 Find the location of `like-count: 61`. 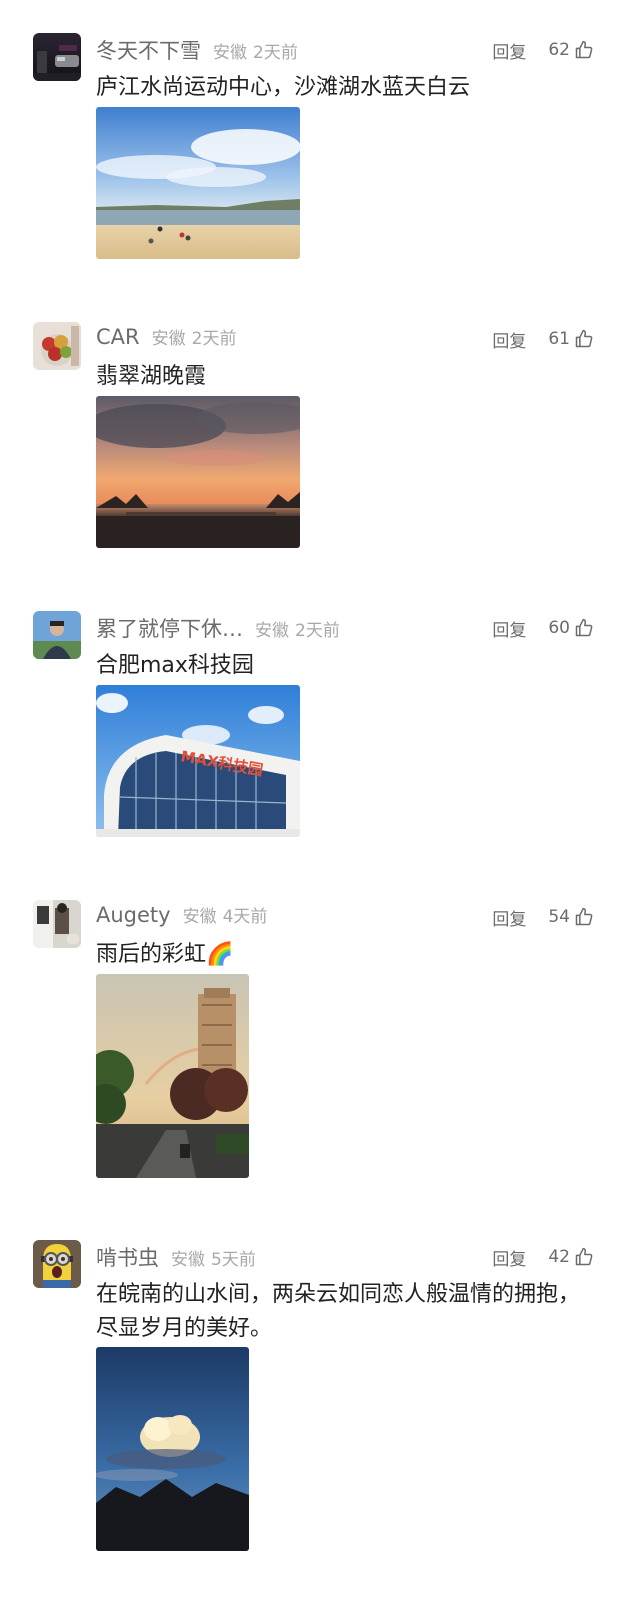

like-count: 61 is located at coordinates (559, 339).